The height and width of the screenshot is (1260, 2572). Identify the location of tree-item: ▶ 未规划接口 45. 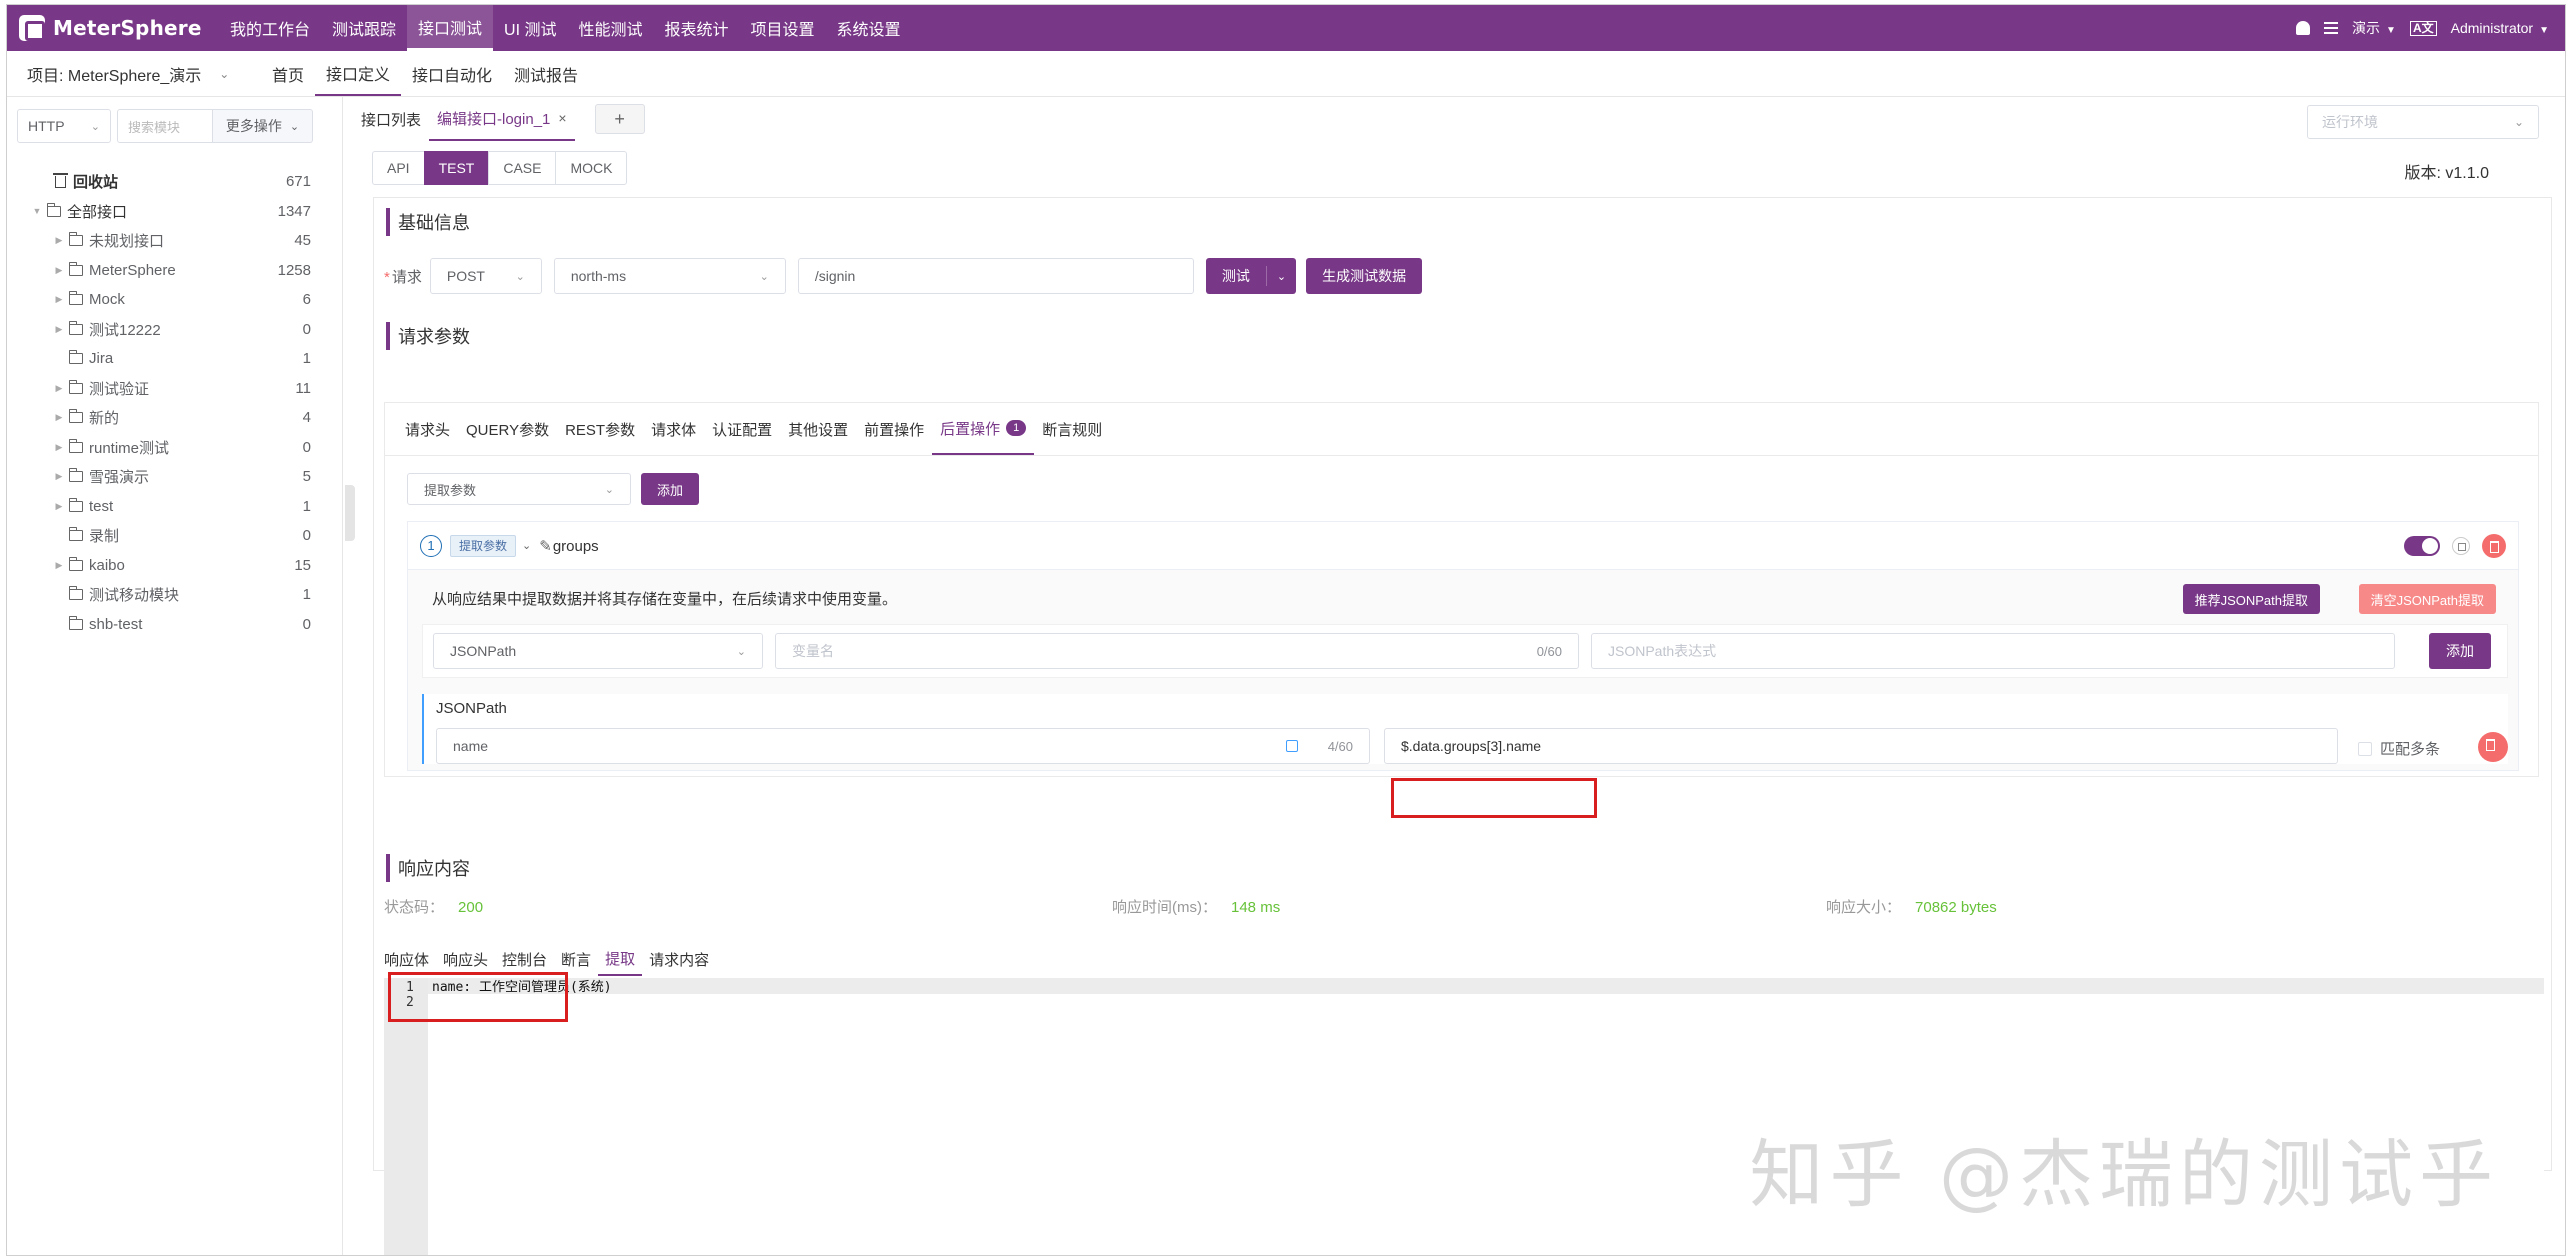
(175, 241).